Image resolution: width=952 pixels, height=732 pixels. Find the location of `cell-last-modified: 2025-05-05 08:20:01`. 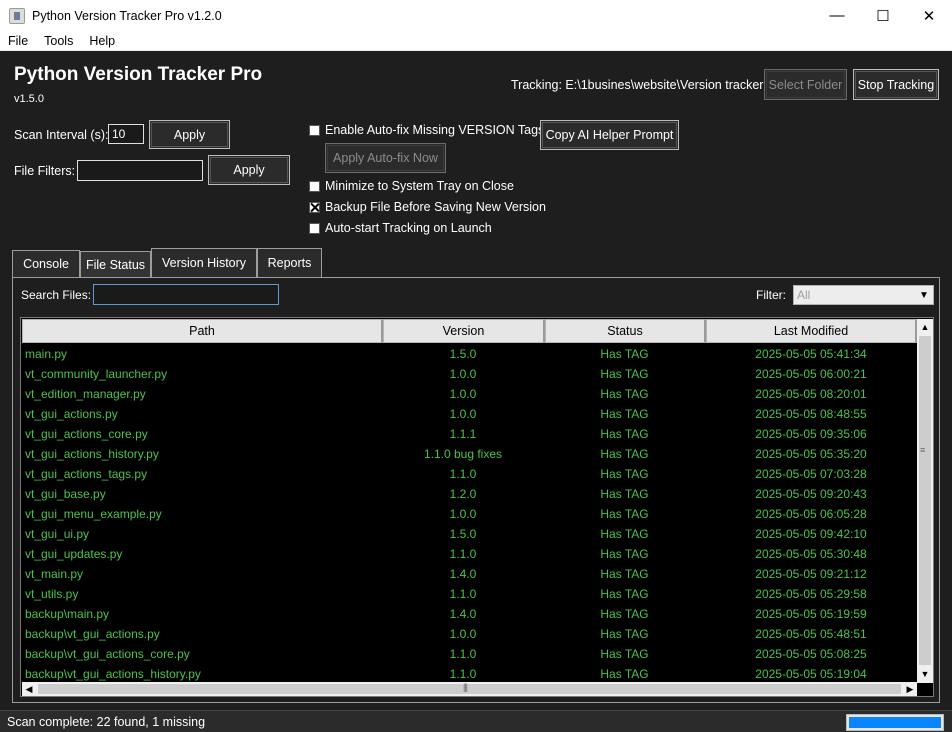

cell-last-modified: 2025-05-05 08:20:01 is located at coordinates (811, 394).